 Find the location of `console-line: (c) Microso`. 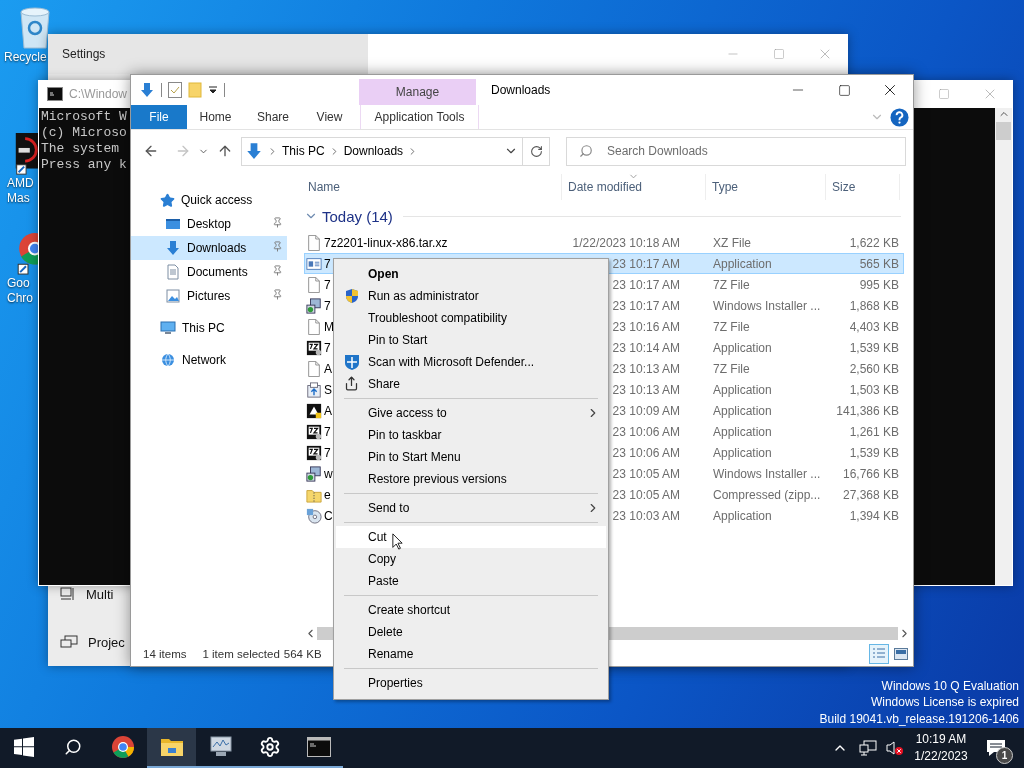

console-line: (c) Microso is located at coordinates (84, 133).